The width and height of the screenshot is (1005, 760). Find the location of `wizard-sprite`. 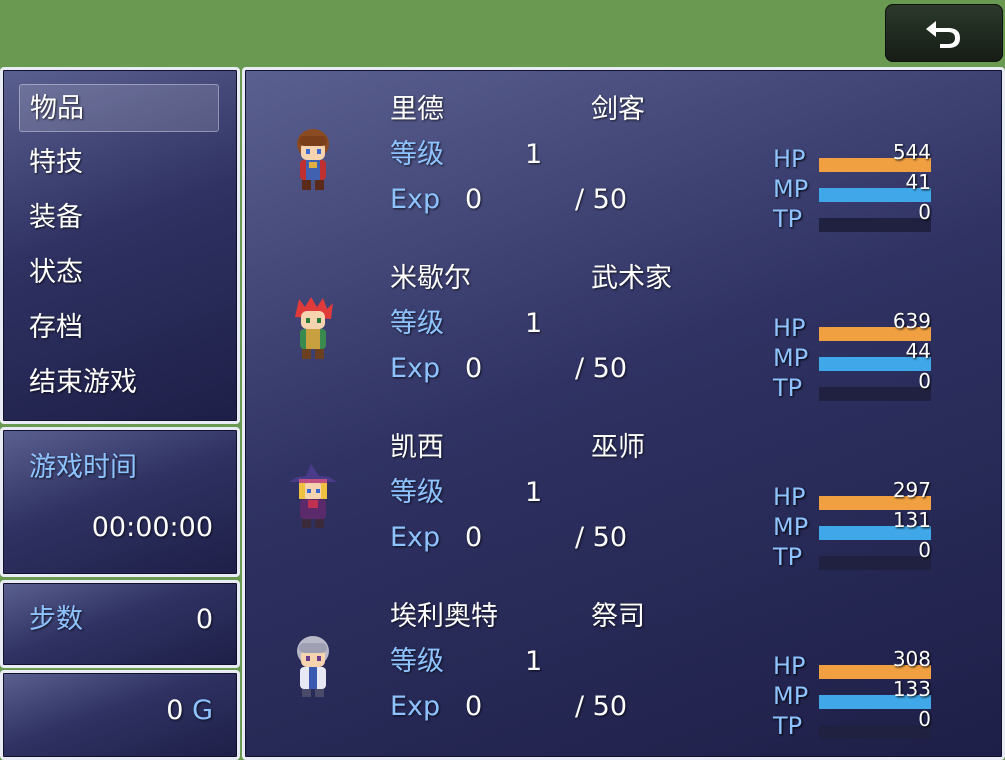

wizard-sprite is located at coordinates (313, 496).